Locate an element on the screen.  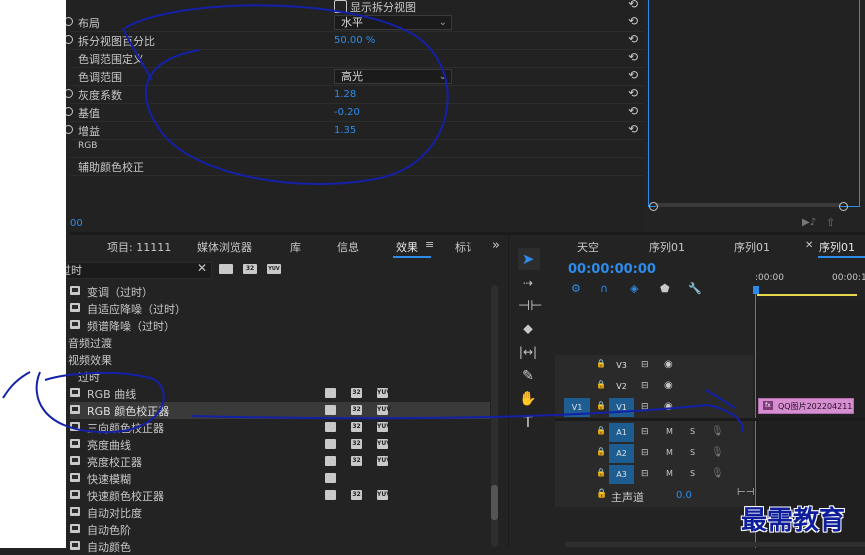
annotation-tick is located at coordinates (137, 54).